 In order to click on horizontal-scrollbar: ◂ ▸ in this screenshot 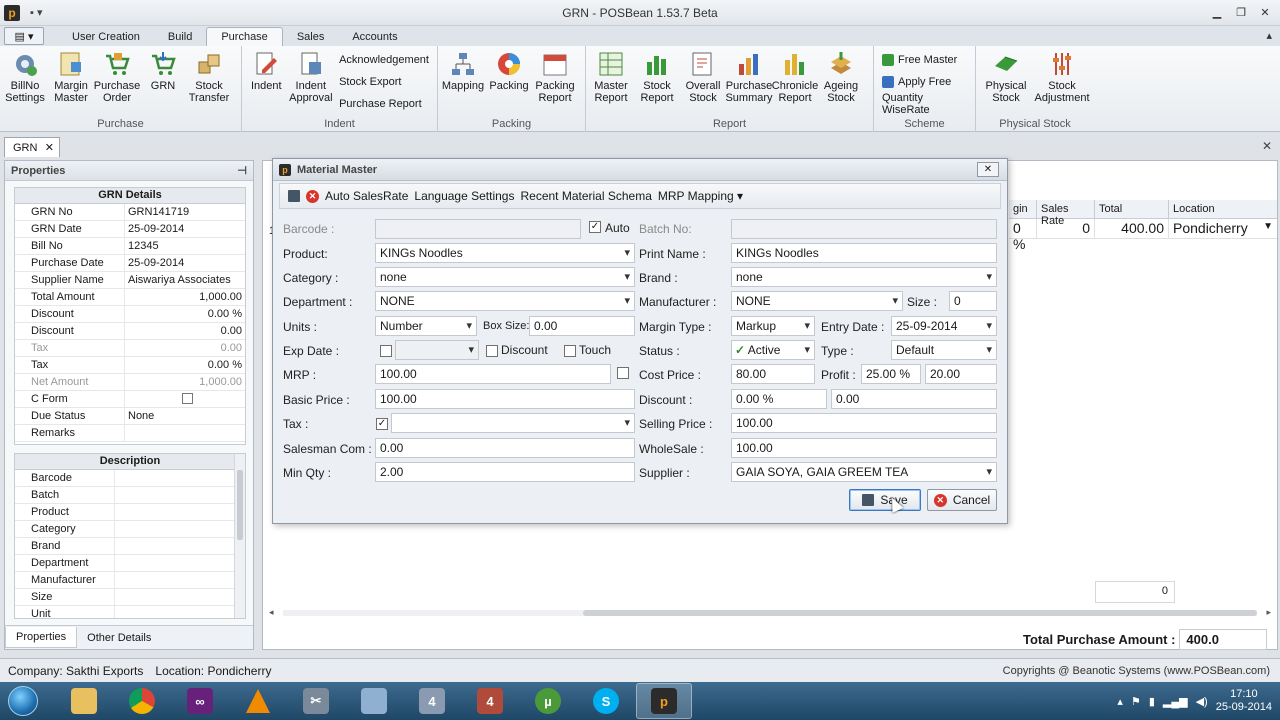, I will do `click(770, 613)`.